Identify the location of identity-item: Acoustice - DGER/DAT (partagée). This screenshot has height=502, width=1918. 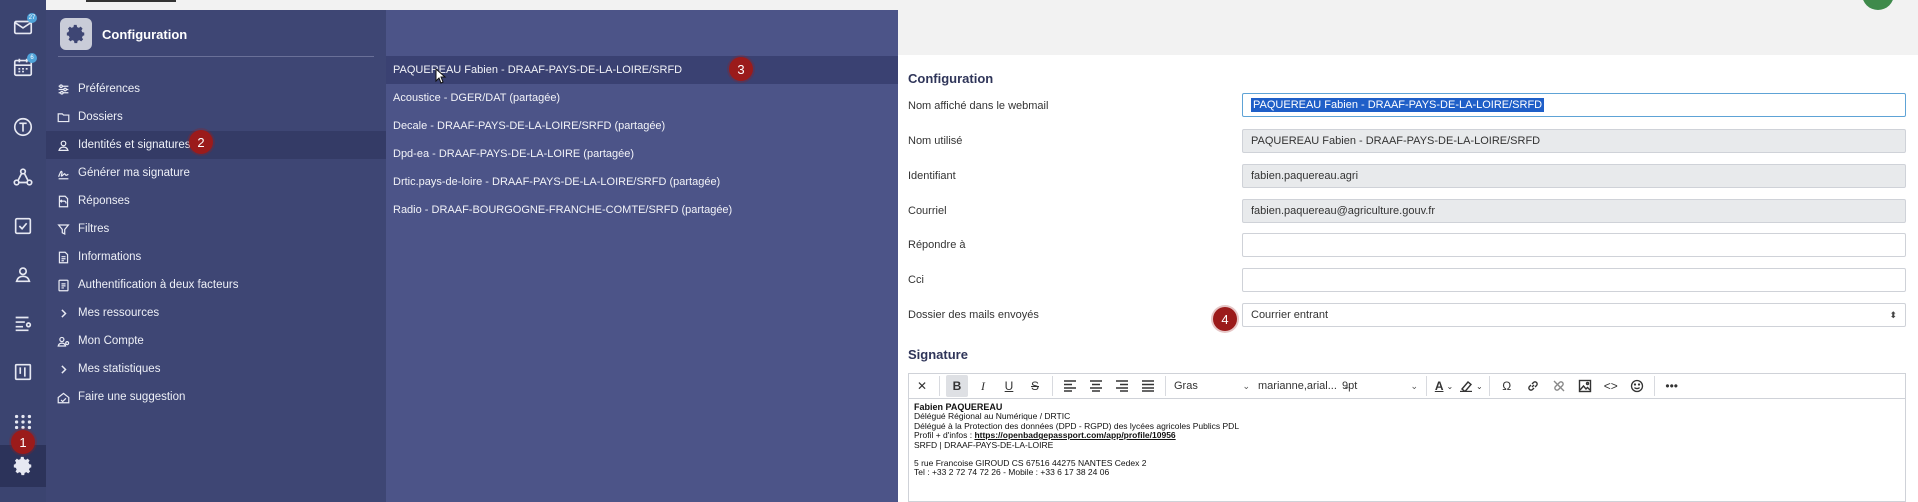
(642, 98).